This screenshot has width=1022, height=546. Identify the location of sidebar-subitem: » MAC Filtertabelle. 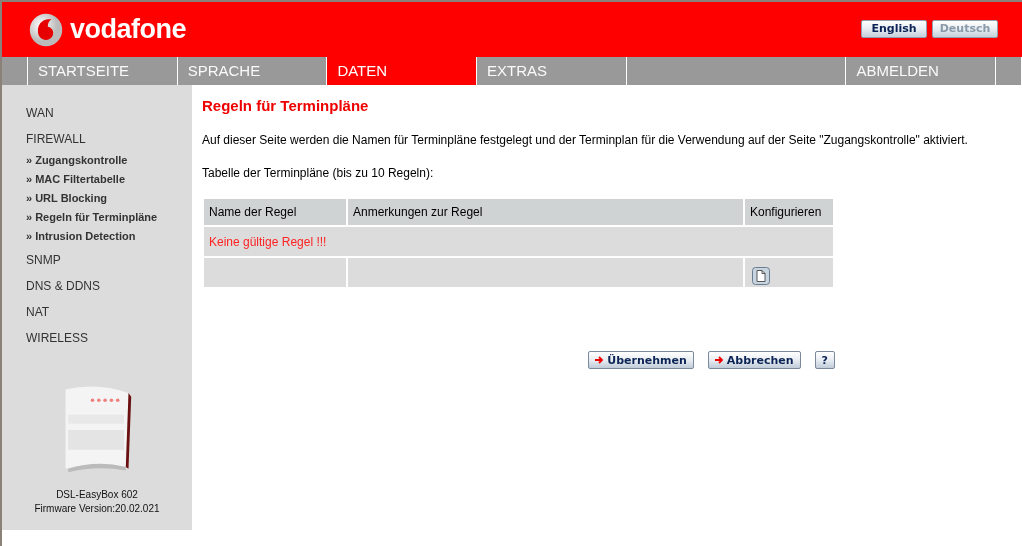
(76, 179).